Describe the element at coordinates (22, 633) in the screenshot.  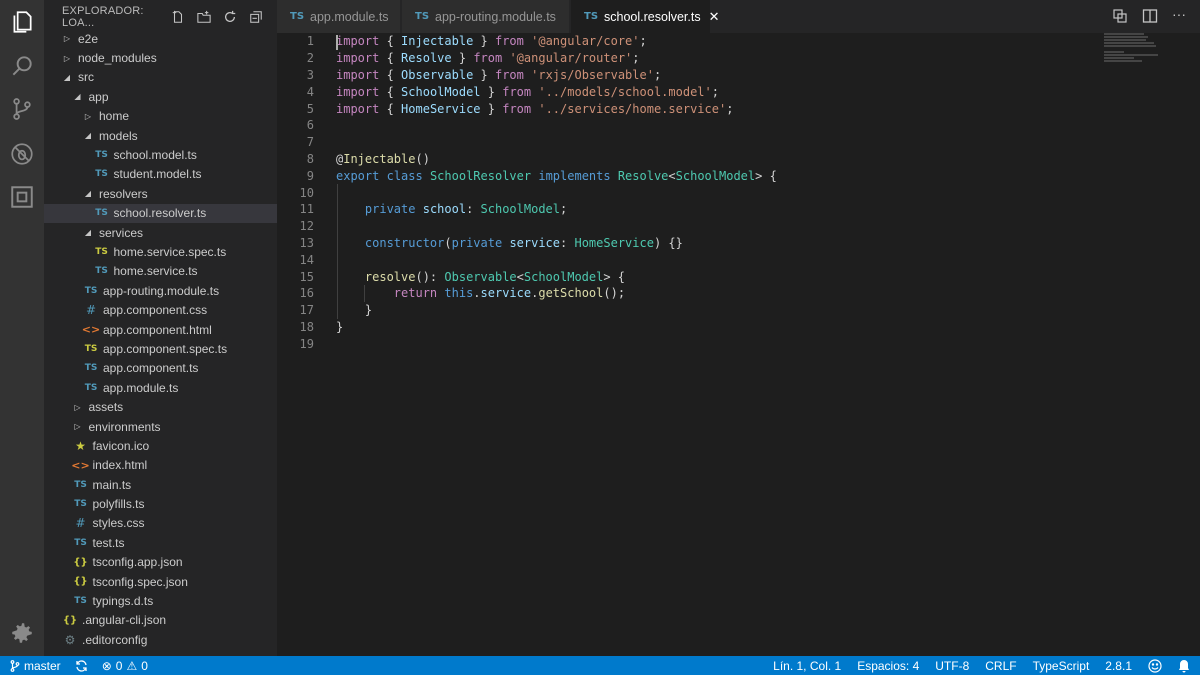
I see `settings-gear-icon` at that location.